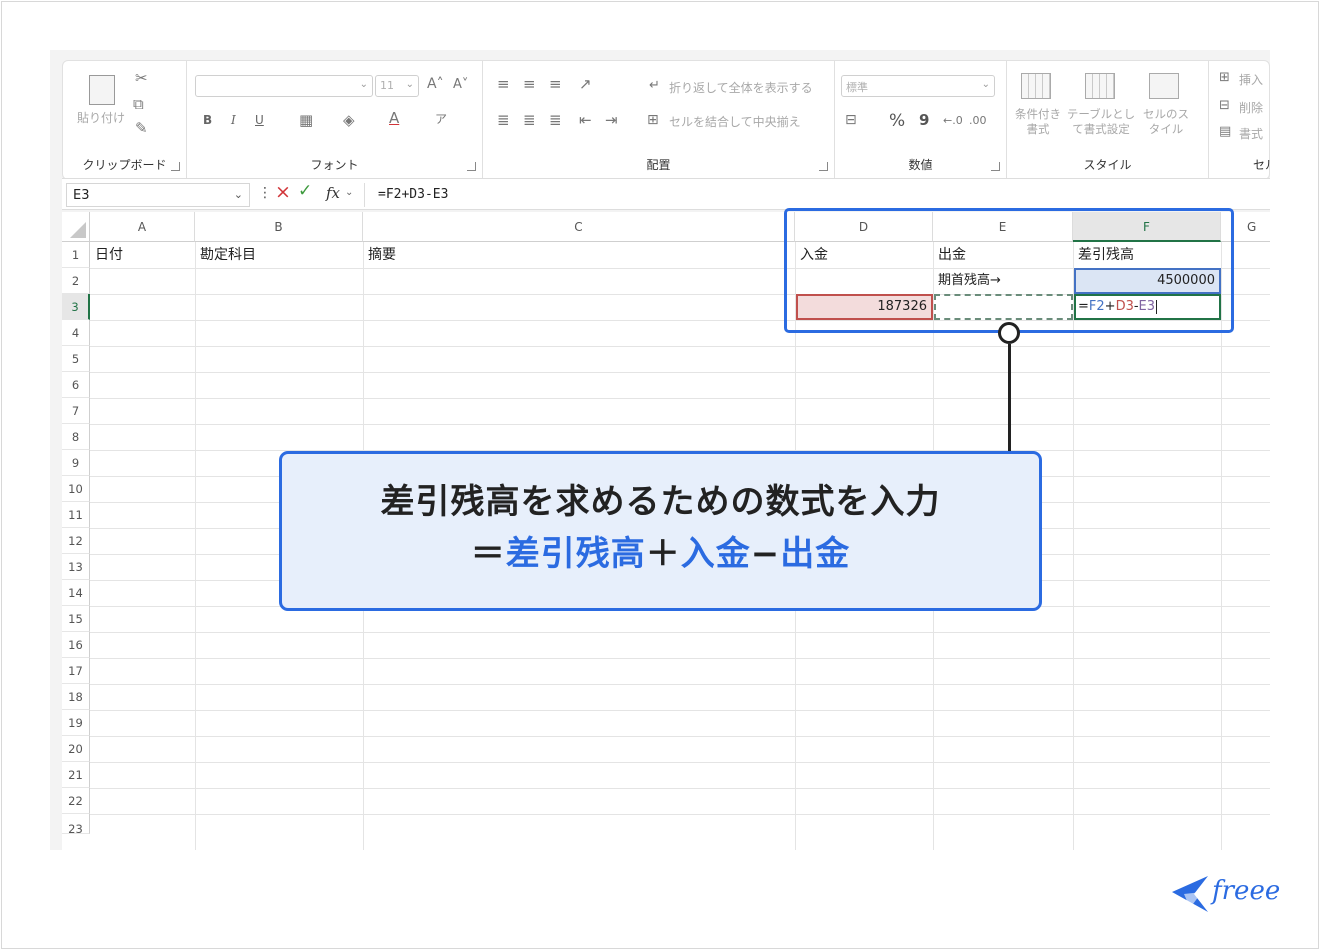  I want to click on select-all-corner, so click(76, 227).